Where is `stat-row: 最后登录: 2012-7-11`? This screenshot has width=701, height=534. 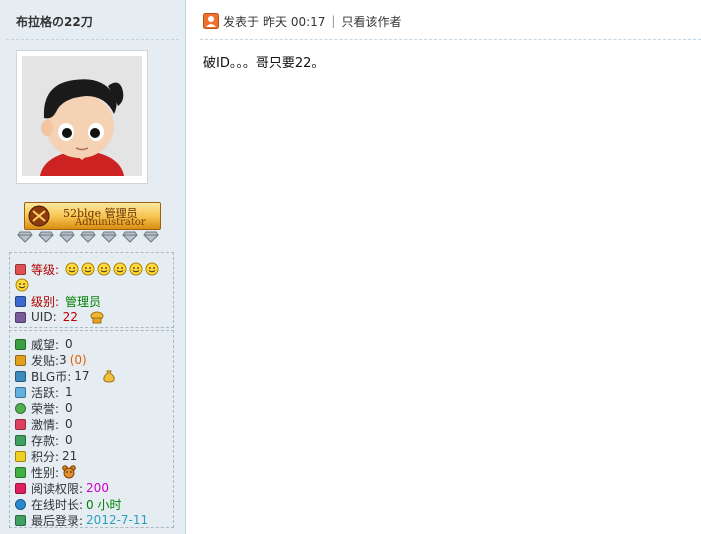
stat-row: 最后登录: 2012-7-11 is located at coordinates (81, 520).